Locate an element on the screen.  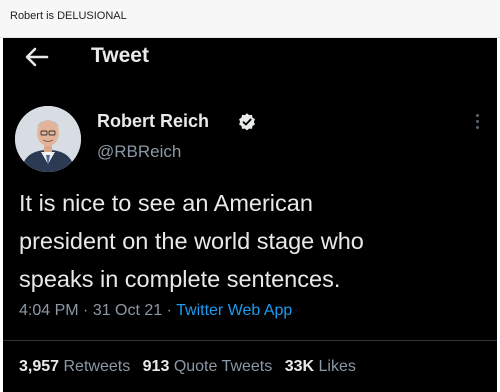
tweet-meta: 4:04 PM · 31 Oct 21 · Twitter Web App is located at coordinates (155, 311).